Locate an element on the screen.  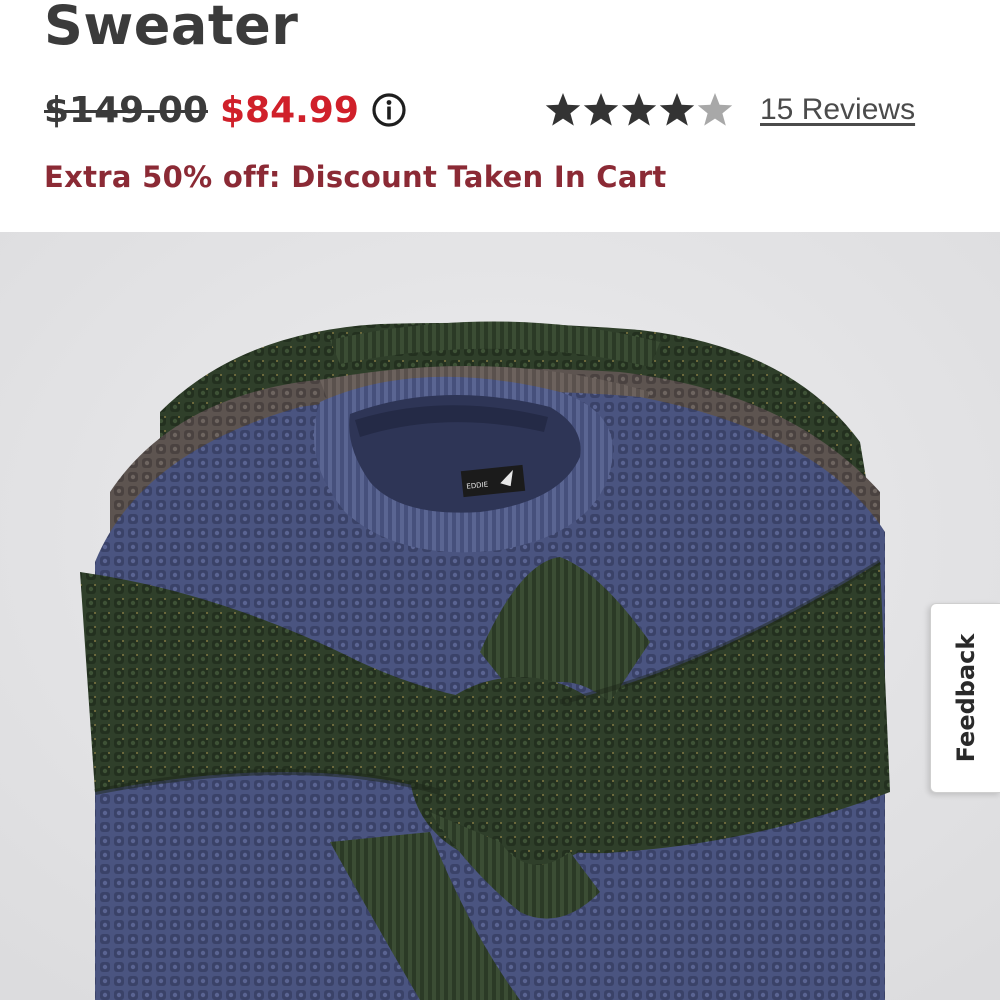
promo-message: Extra 50% off: Discount Taken In Cart is located at coordinates (355, 177).